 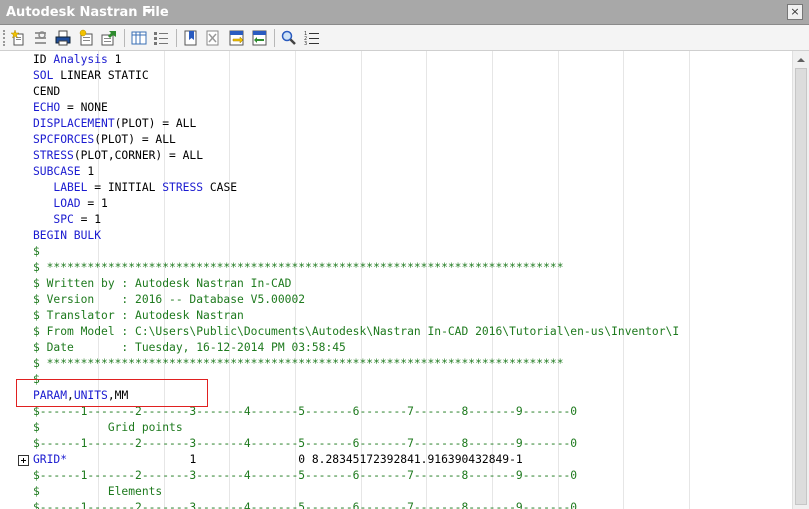 I want to click on bookmark-icon, so click(x=190, y=38).